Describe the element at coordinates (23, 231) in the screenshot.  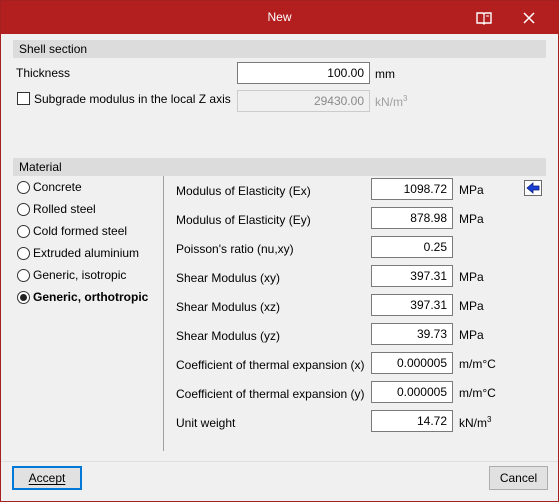
I see `radio-cold-formed-steel` at that location.